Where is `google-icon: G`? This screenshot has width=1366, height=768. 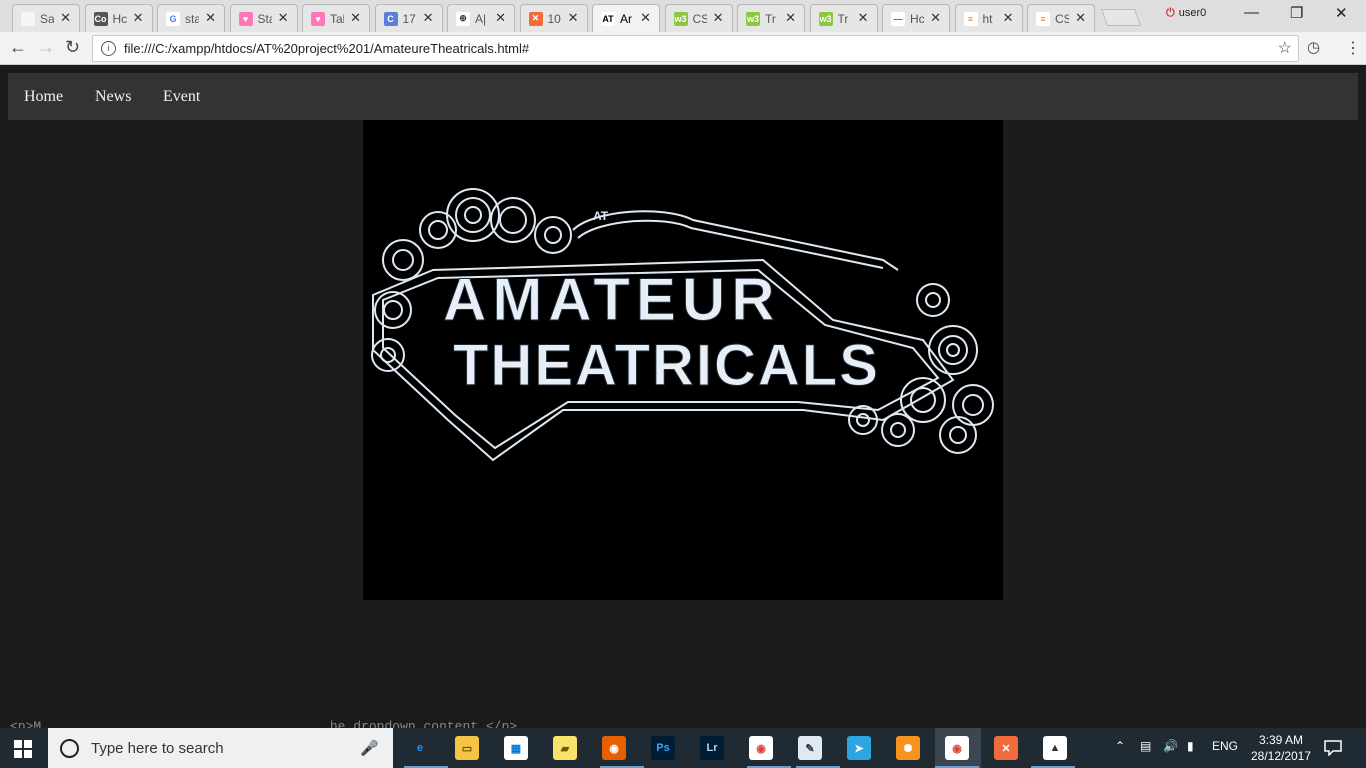
google-icon: G is located at coordinates (173, 18).